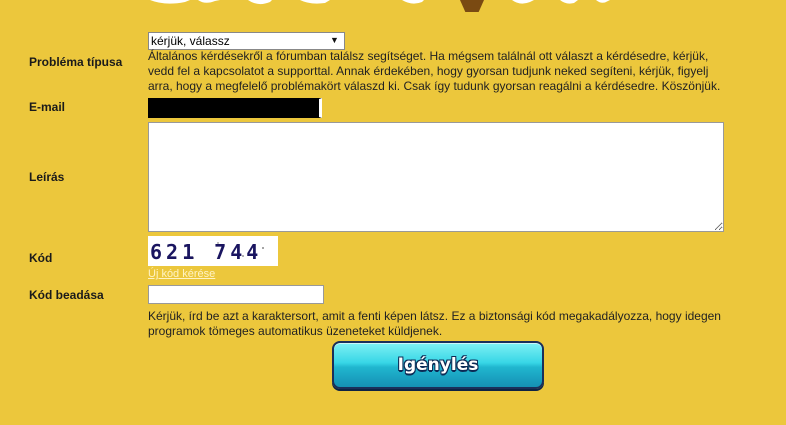  I want to click on code-entry-input, so click(236, 294).